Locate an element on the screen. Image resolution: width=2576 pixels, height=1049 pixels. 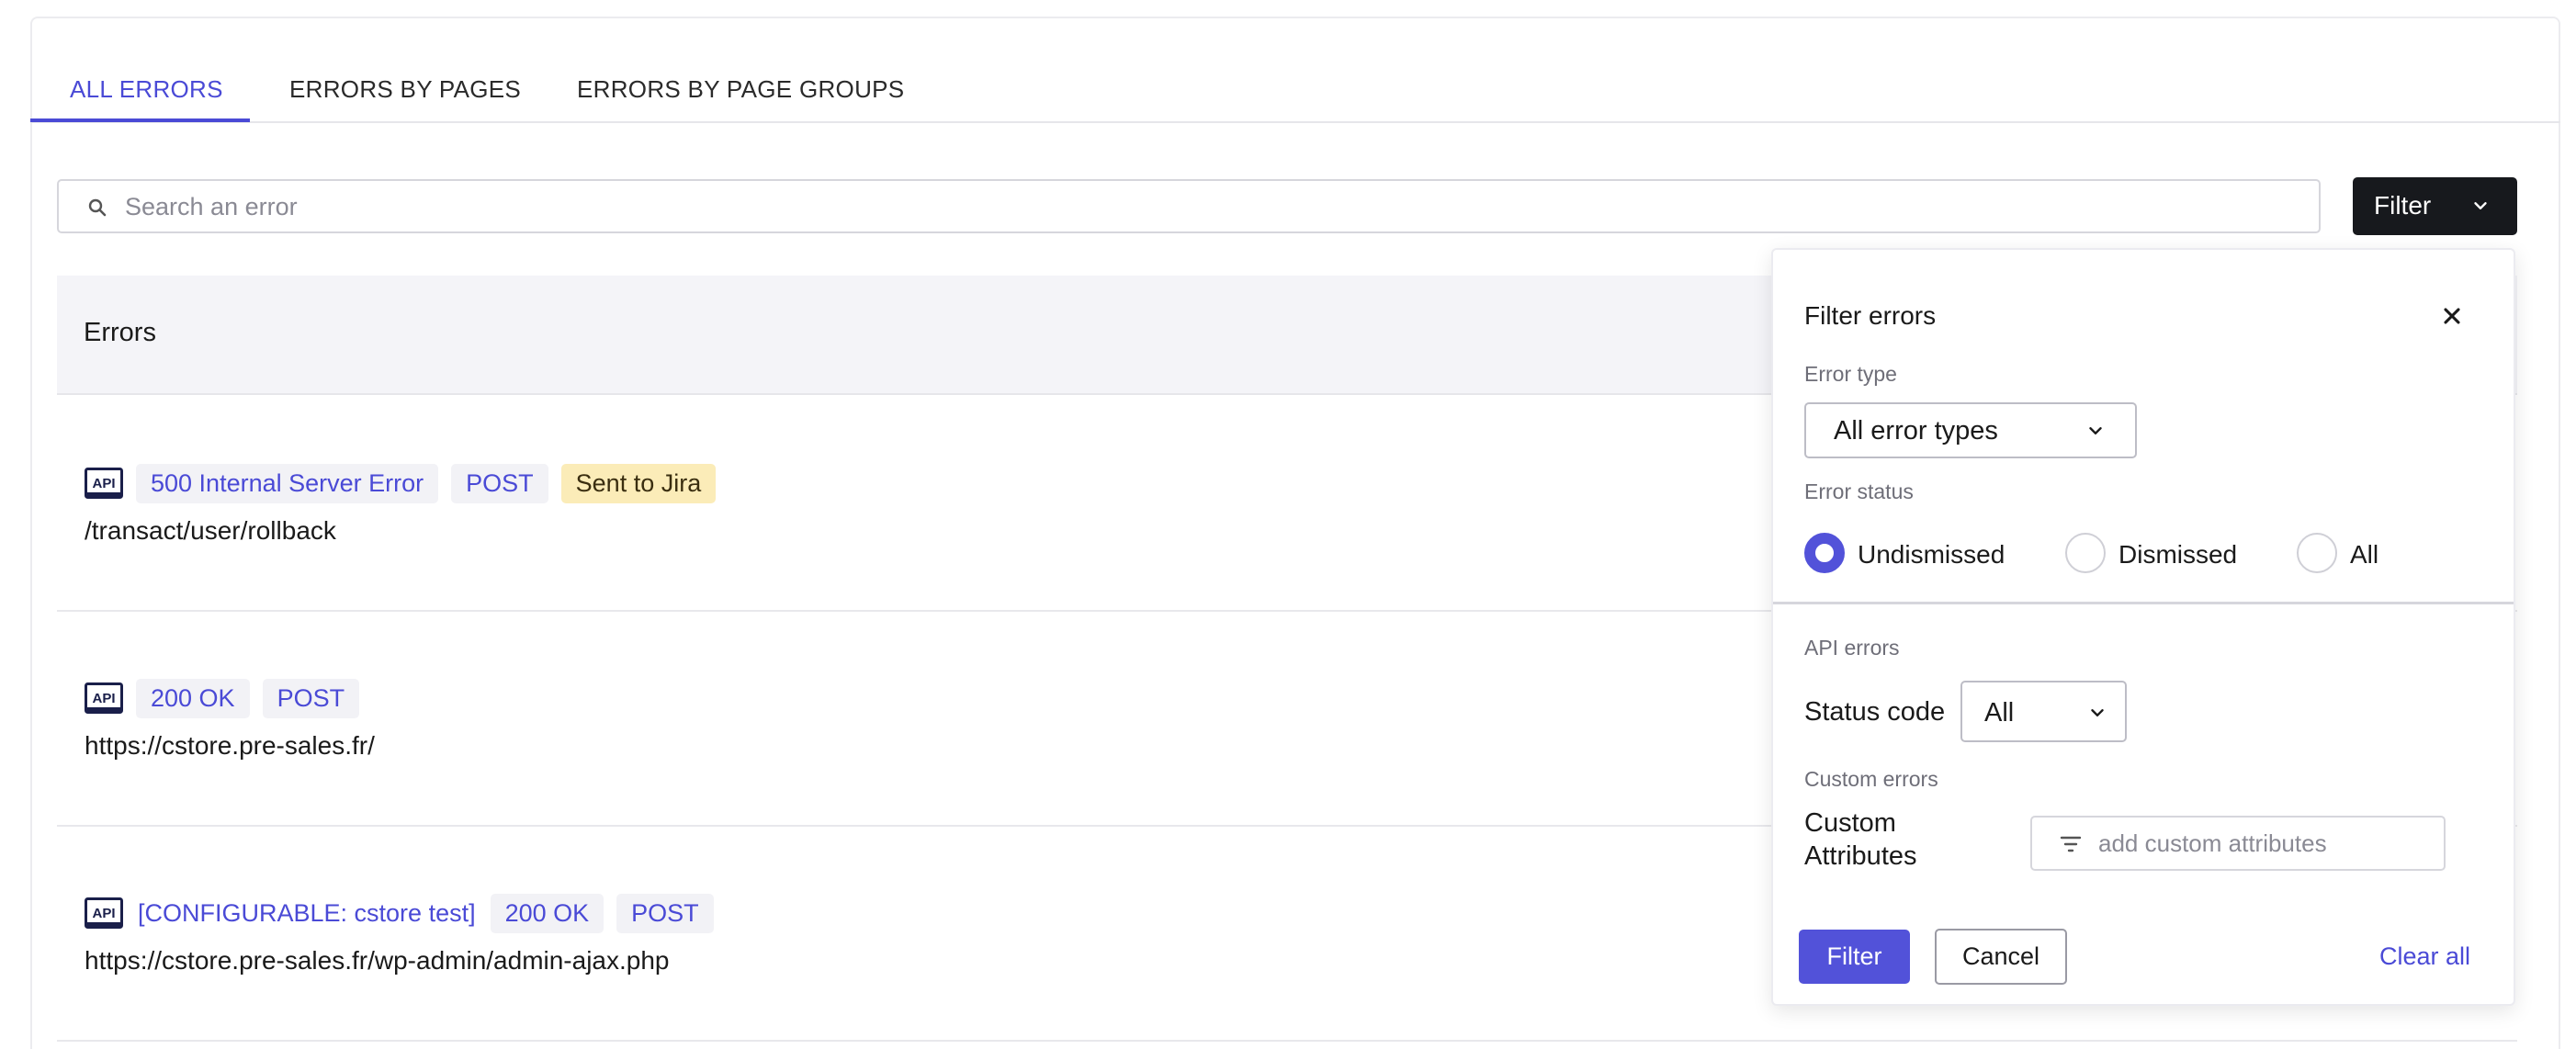
error-type-label: Error type is located at coordinates (1850, 374).